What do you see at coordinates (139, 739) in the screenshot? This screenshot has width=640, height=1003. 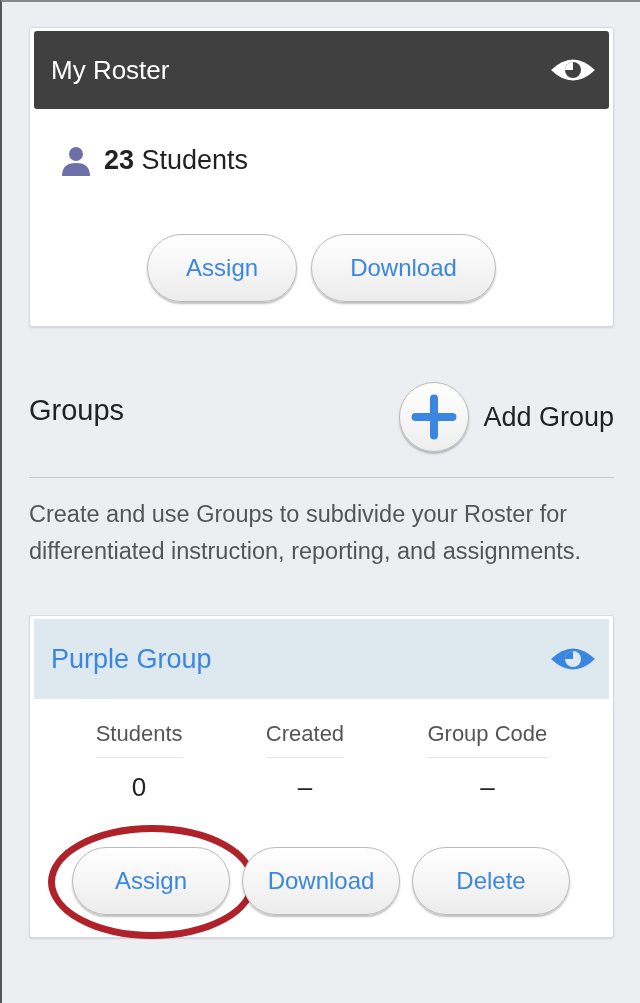 I see `column-label: Students` at bounding box center [139, 739].